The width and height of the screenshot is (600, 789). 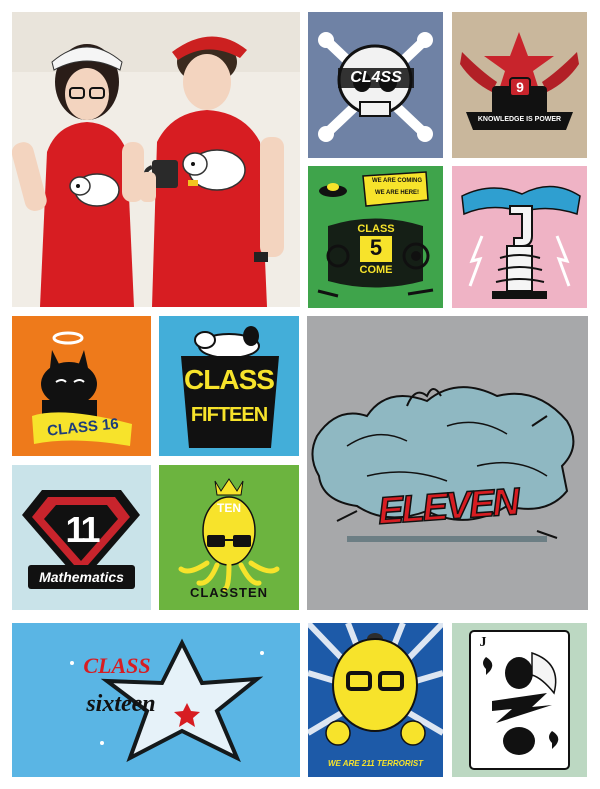 What do you see at coordinates (229, 508) in the screenshot?
I see `octopus-ten-label: TEN` at bounding box center [229, 508].